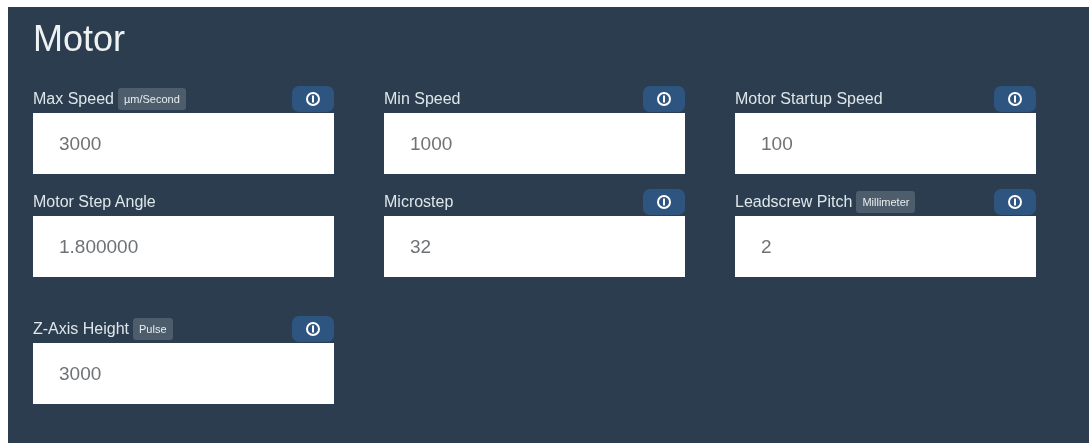 The width and height of the screenshot is (1089, 443). I want to click on field-label: Microstep, so click(419, 202).